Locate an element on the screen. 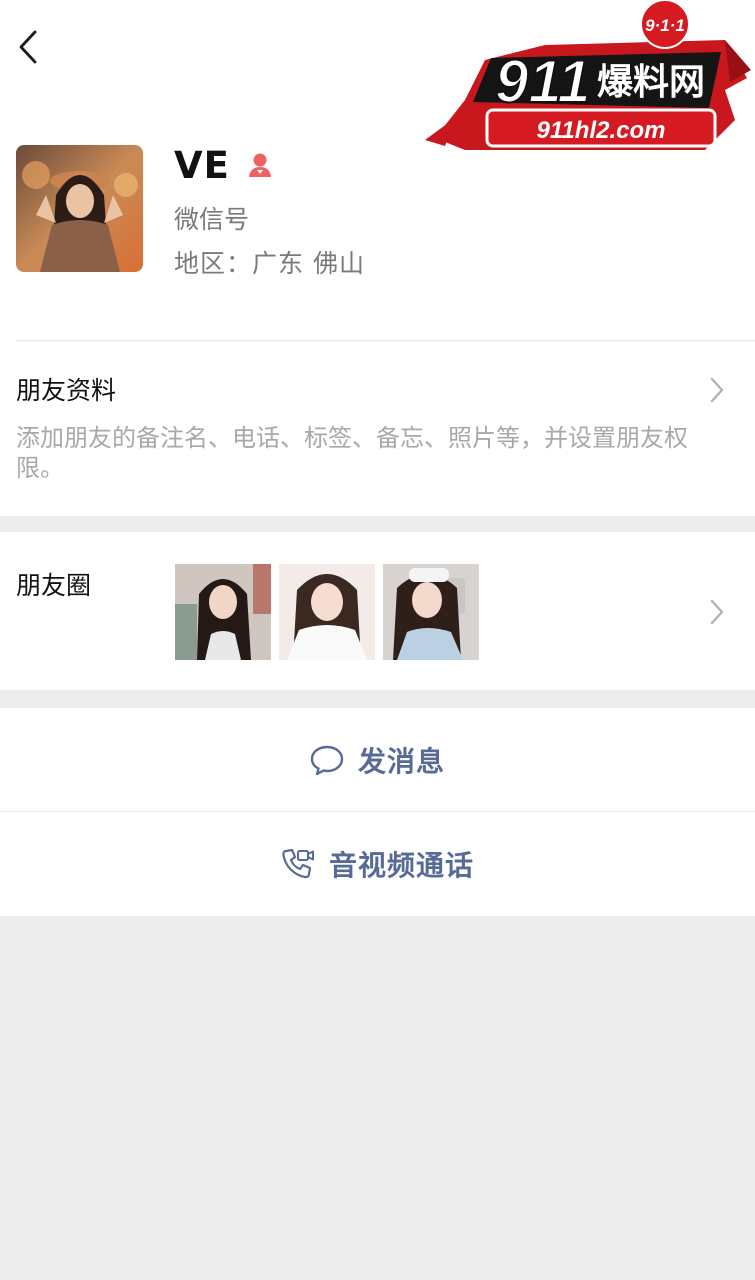  video-call-label: 音视频通话 is located at coordinates (401, 865).